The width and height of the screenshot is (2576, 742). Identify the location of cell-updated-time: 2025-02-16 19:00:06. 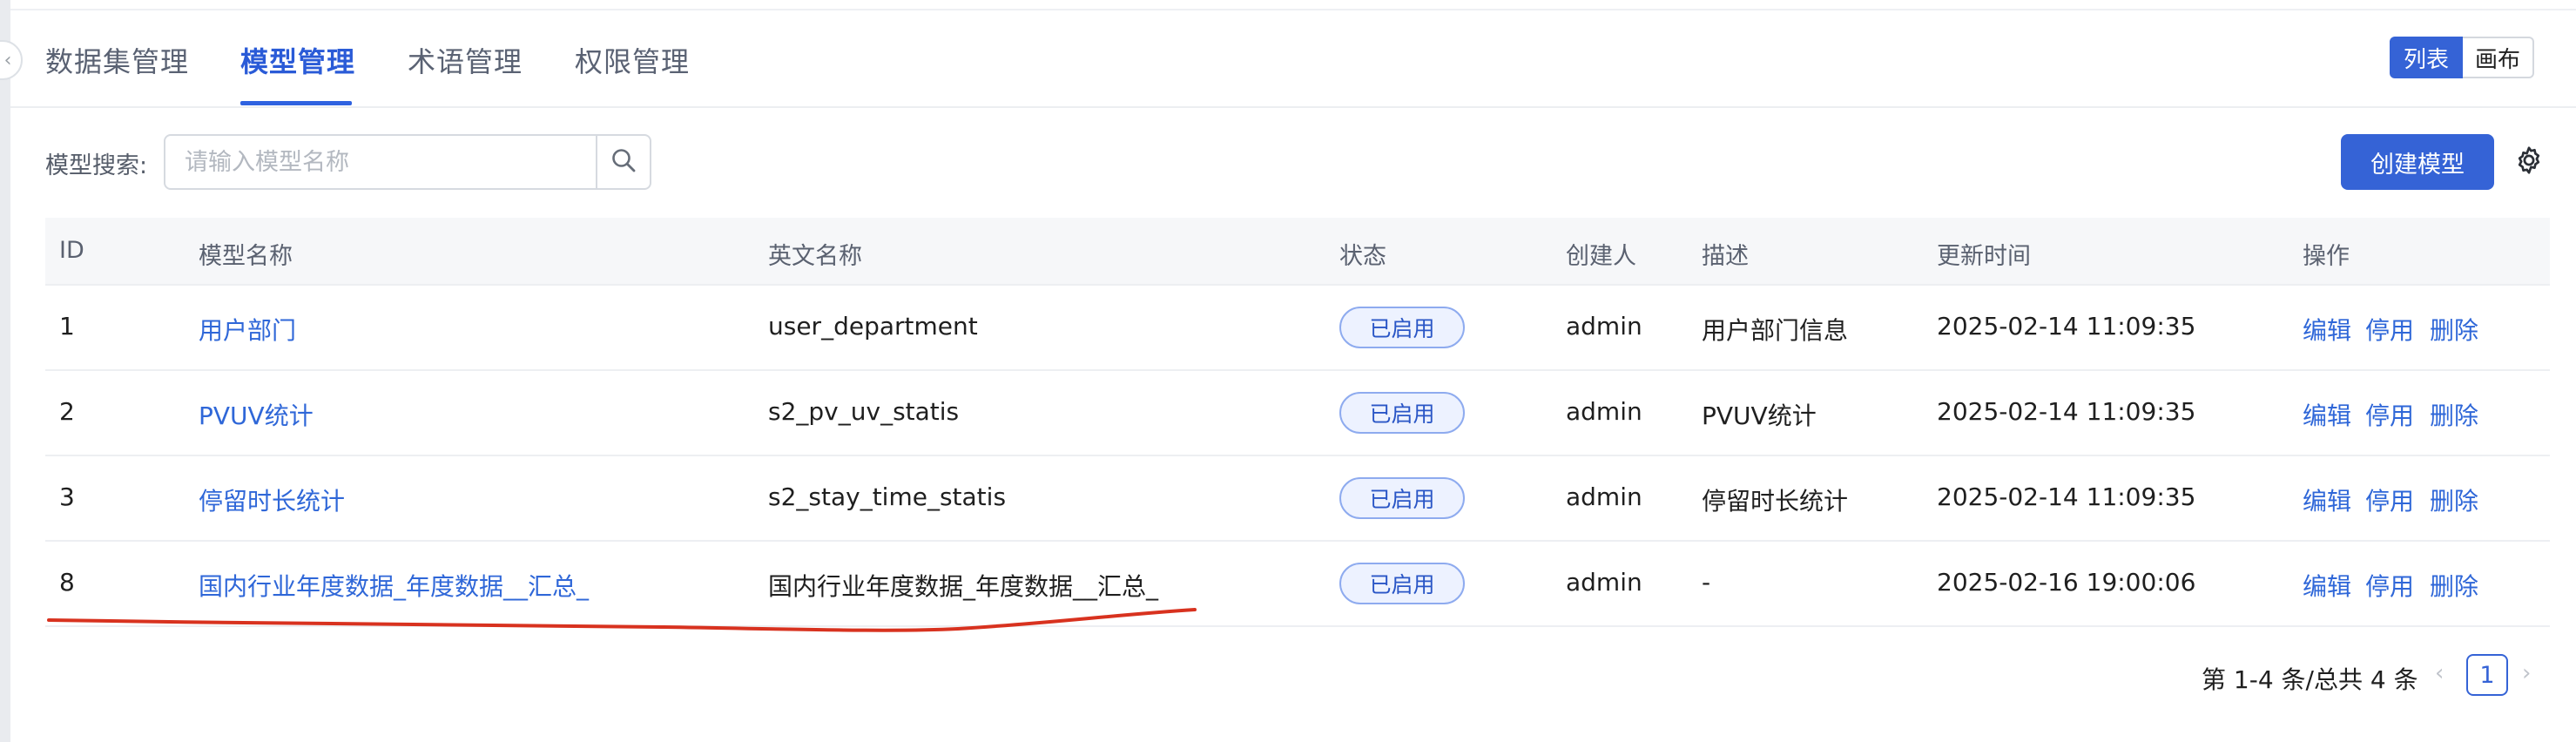
(2066, 582).